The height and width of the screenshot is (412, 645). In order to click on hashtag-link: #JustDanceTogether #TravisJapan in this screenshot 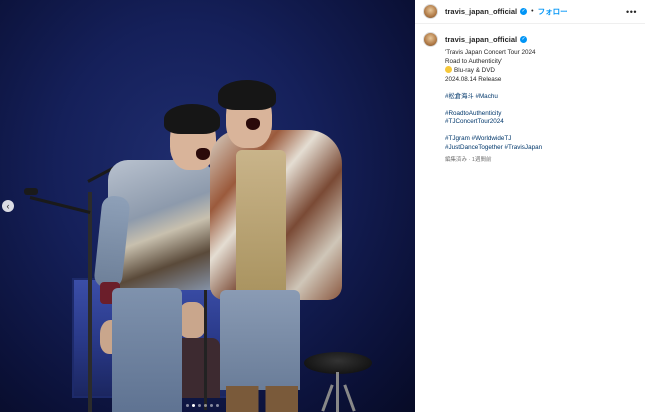, I will do `click(540, 148)`.